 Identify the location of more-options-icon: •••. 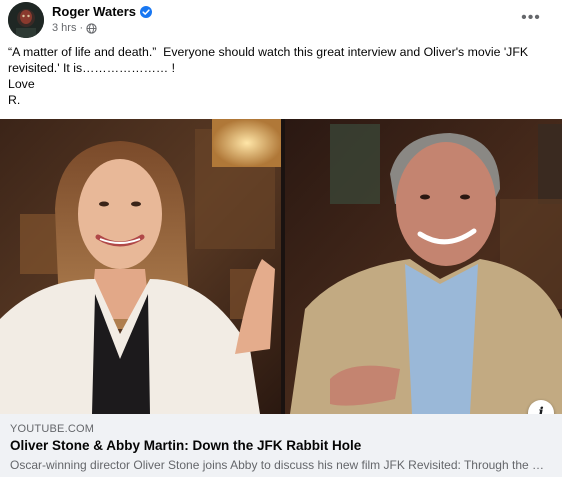
(531, 17).